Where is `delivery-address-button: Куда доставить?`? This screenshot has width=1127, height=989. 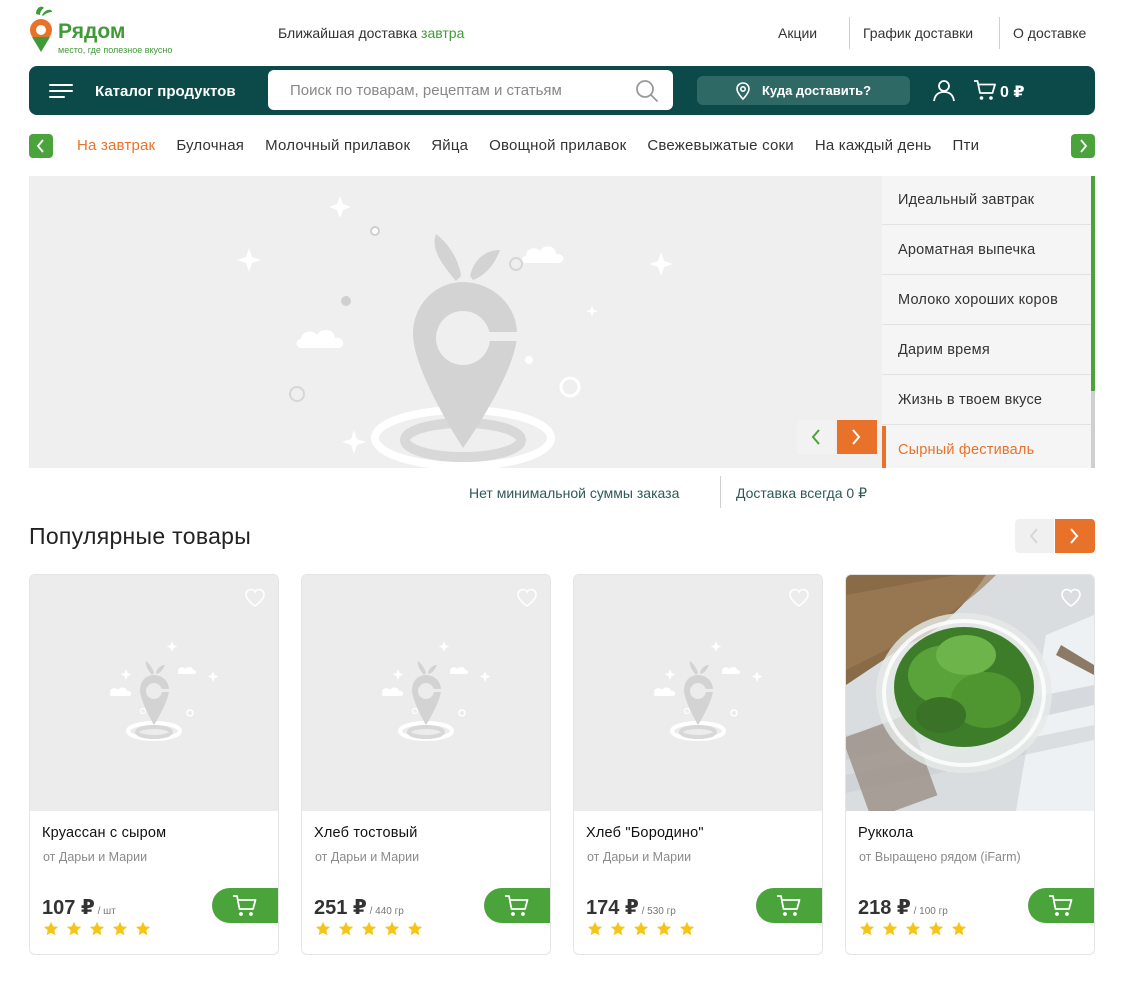
delivery-address-button: Куда доставить? is located at coordinates (803, 90).